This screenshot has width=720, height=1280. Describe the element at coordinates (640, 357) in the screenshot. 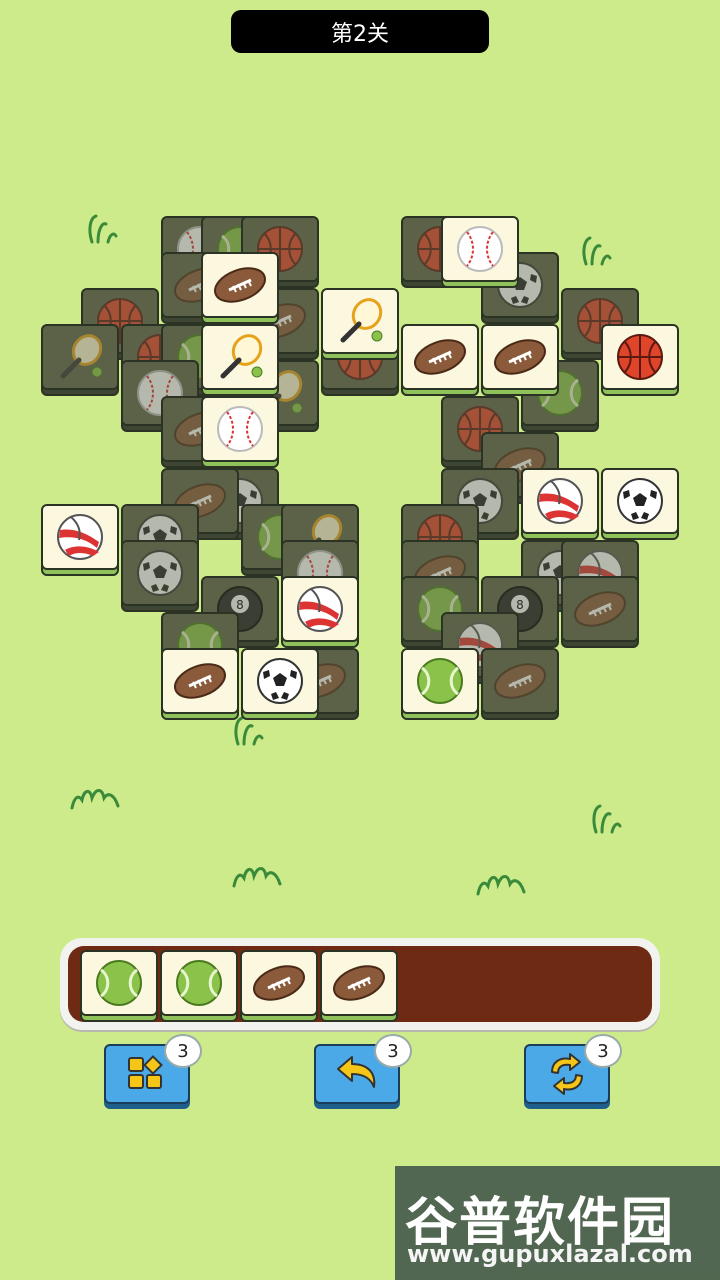

I see `basketball-icon` at that location.